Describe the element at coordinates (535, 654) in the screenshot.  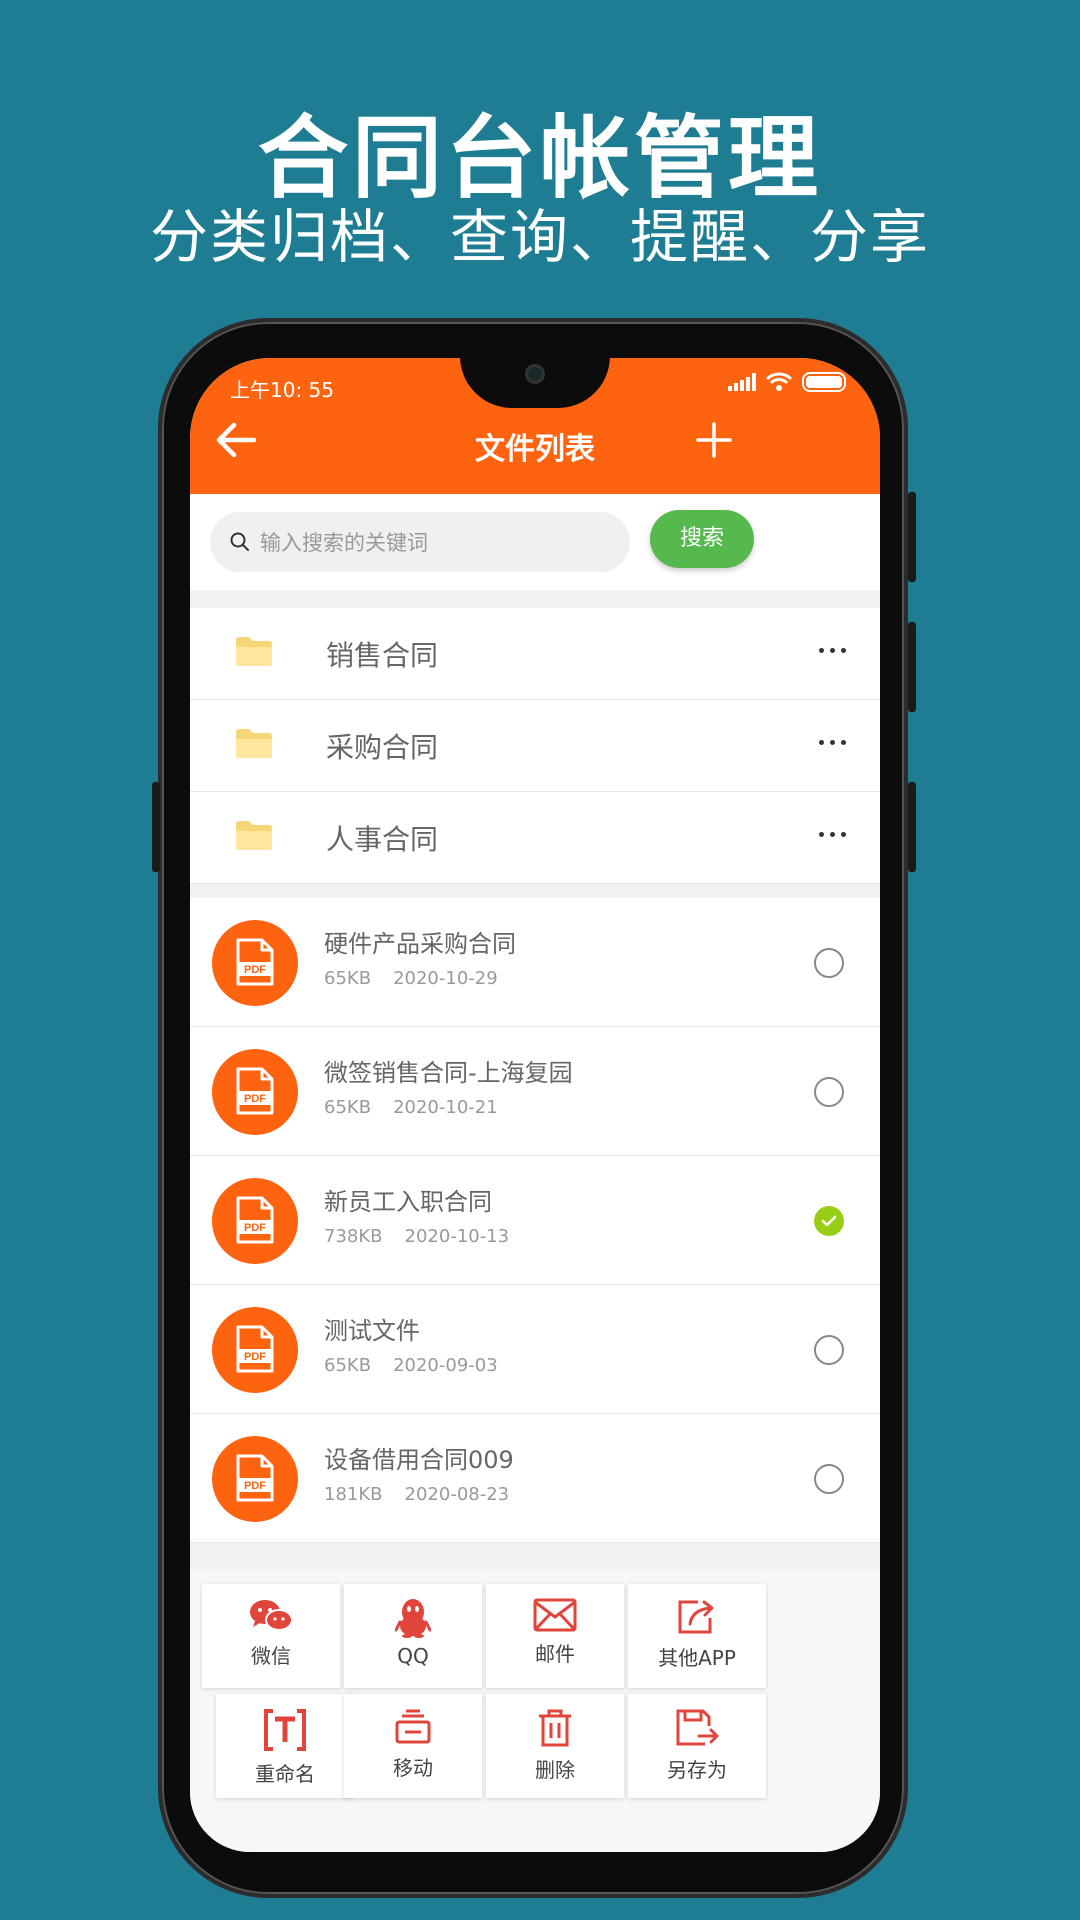
I see `folder-row: 销售合同` at that location.